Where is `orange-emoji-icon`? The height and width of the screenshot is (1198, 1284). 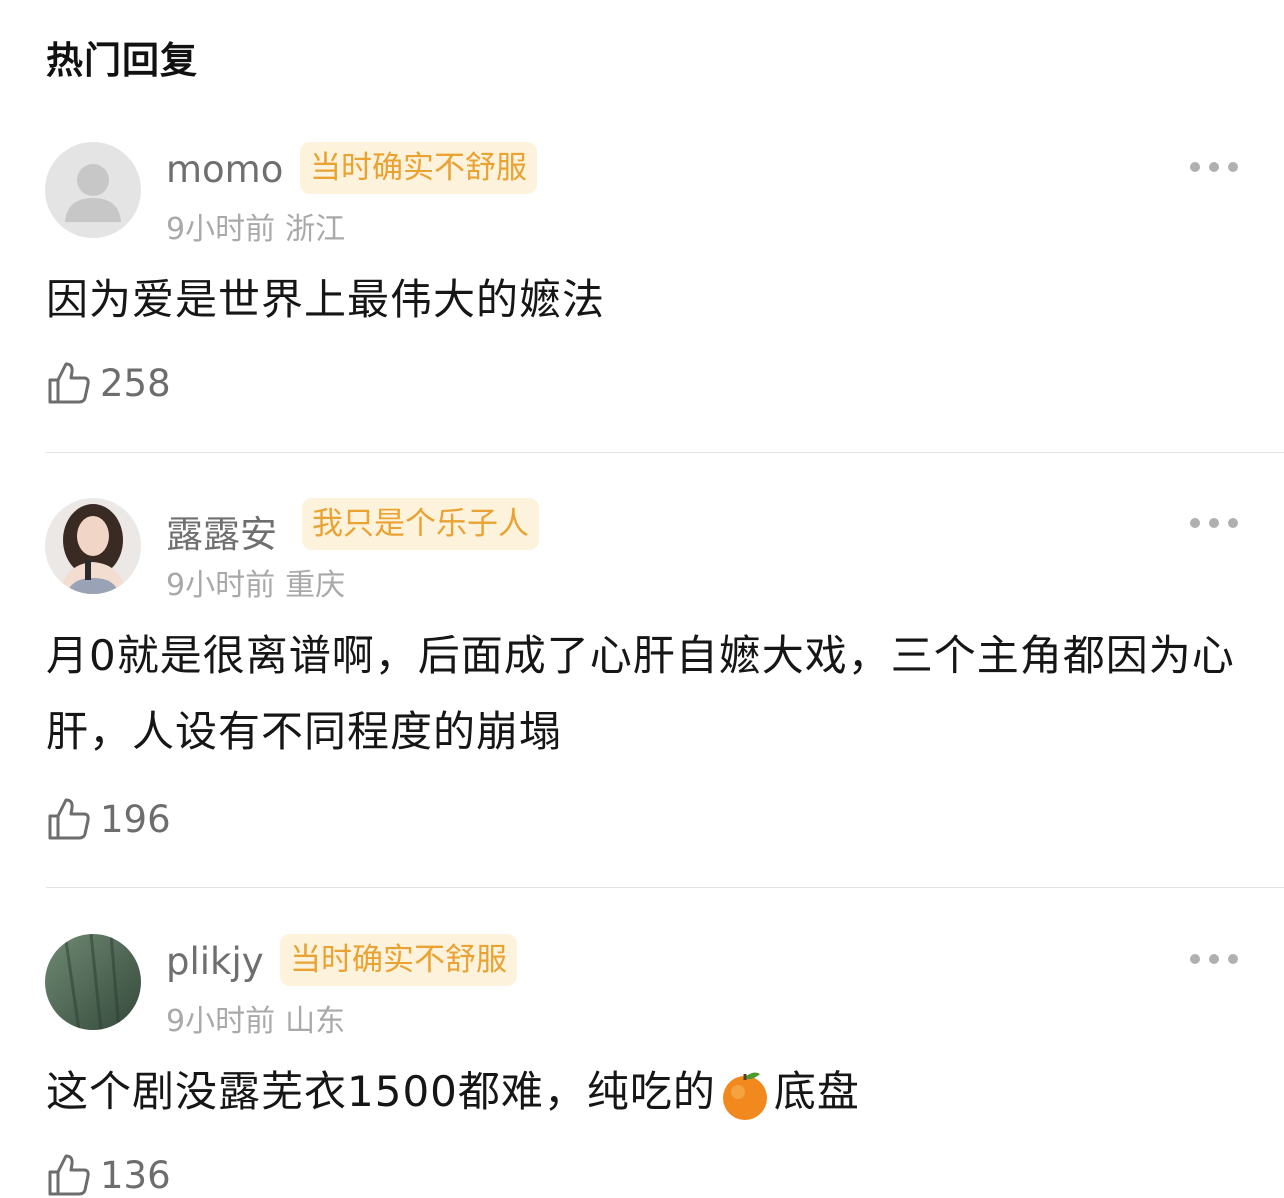 orange-emoji-icon is located at coordinates (744, 1096).